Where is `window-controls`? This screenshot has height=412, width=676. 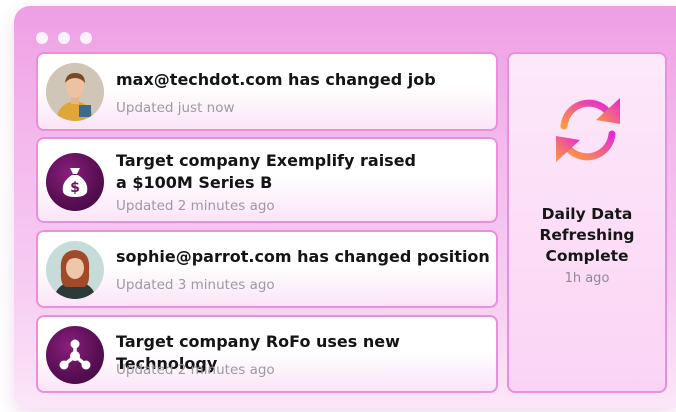 window-controls is located at coordinates (64, 38).